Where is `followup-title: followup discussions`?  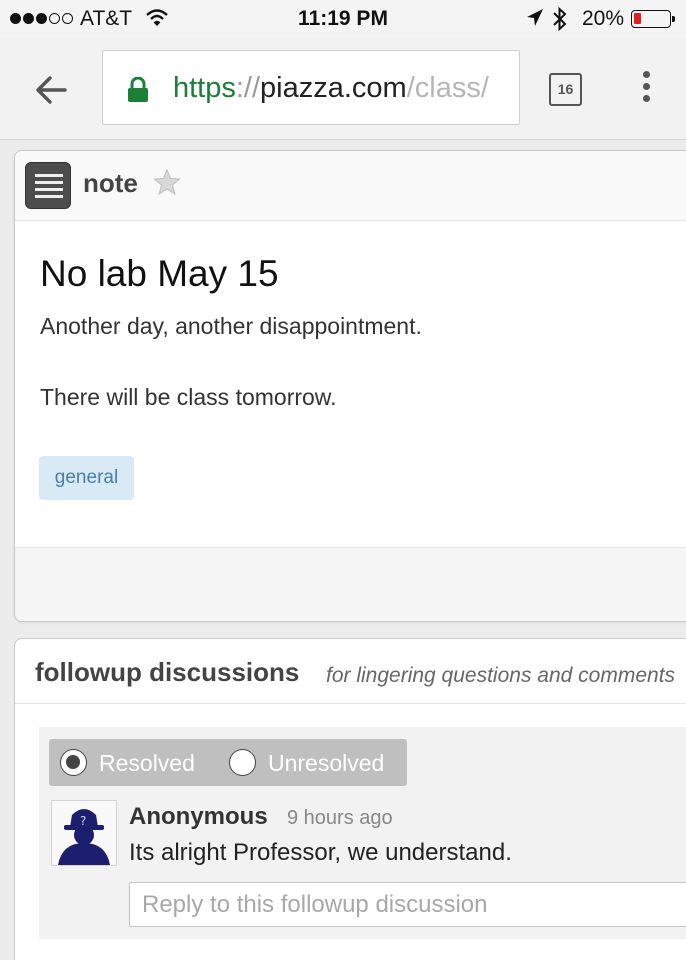
followup-title: followup discussions is located at coordinates (167, 672).